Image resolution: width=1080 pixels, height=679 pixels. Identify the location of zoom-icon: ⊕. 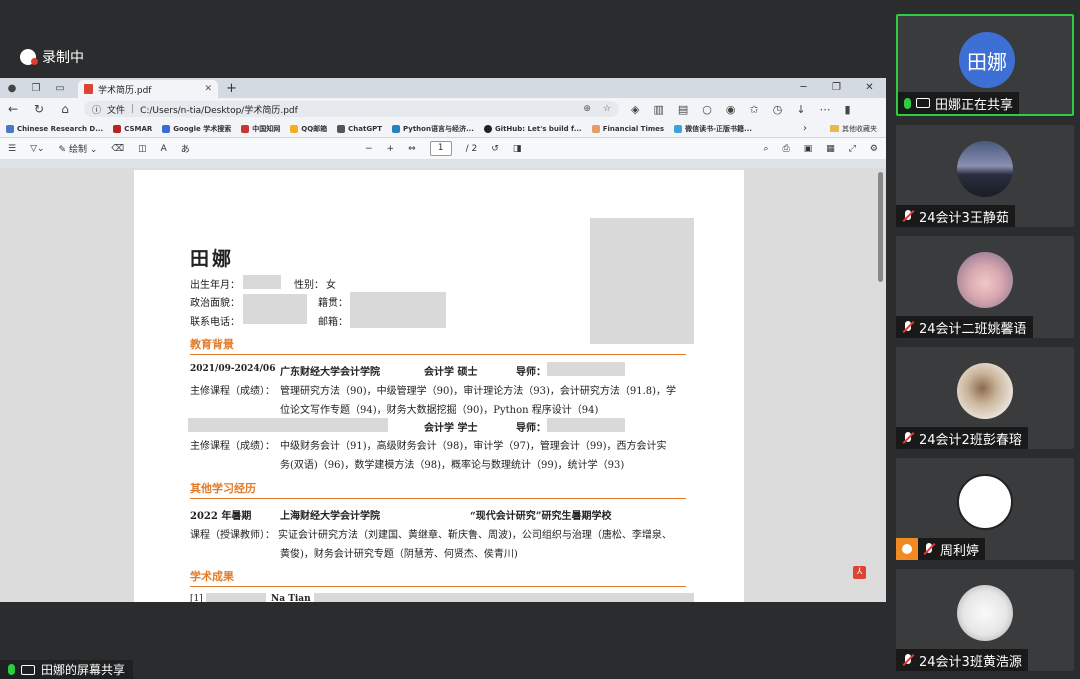
(587, 109).